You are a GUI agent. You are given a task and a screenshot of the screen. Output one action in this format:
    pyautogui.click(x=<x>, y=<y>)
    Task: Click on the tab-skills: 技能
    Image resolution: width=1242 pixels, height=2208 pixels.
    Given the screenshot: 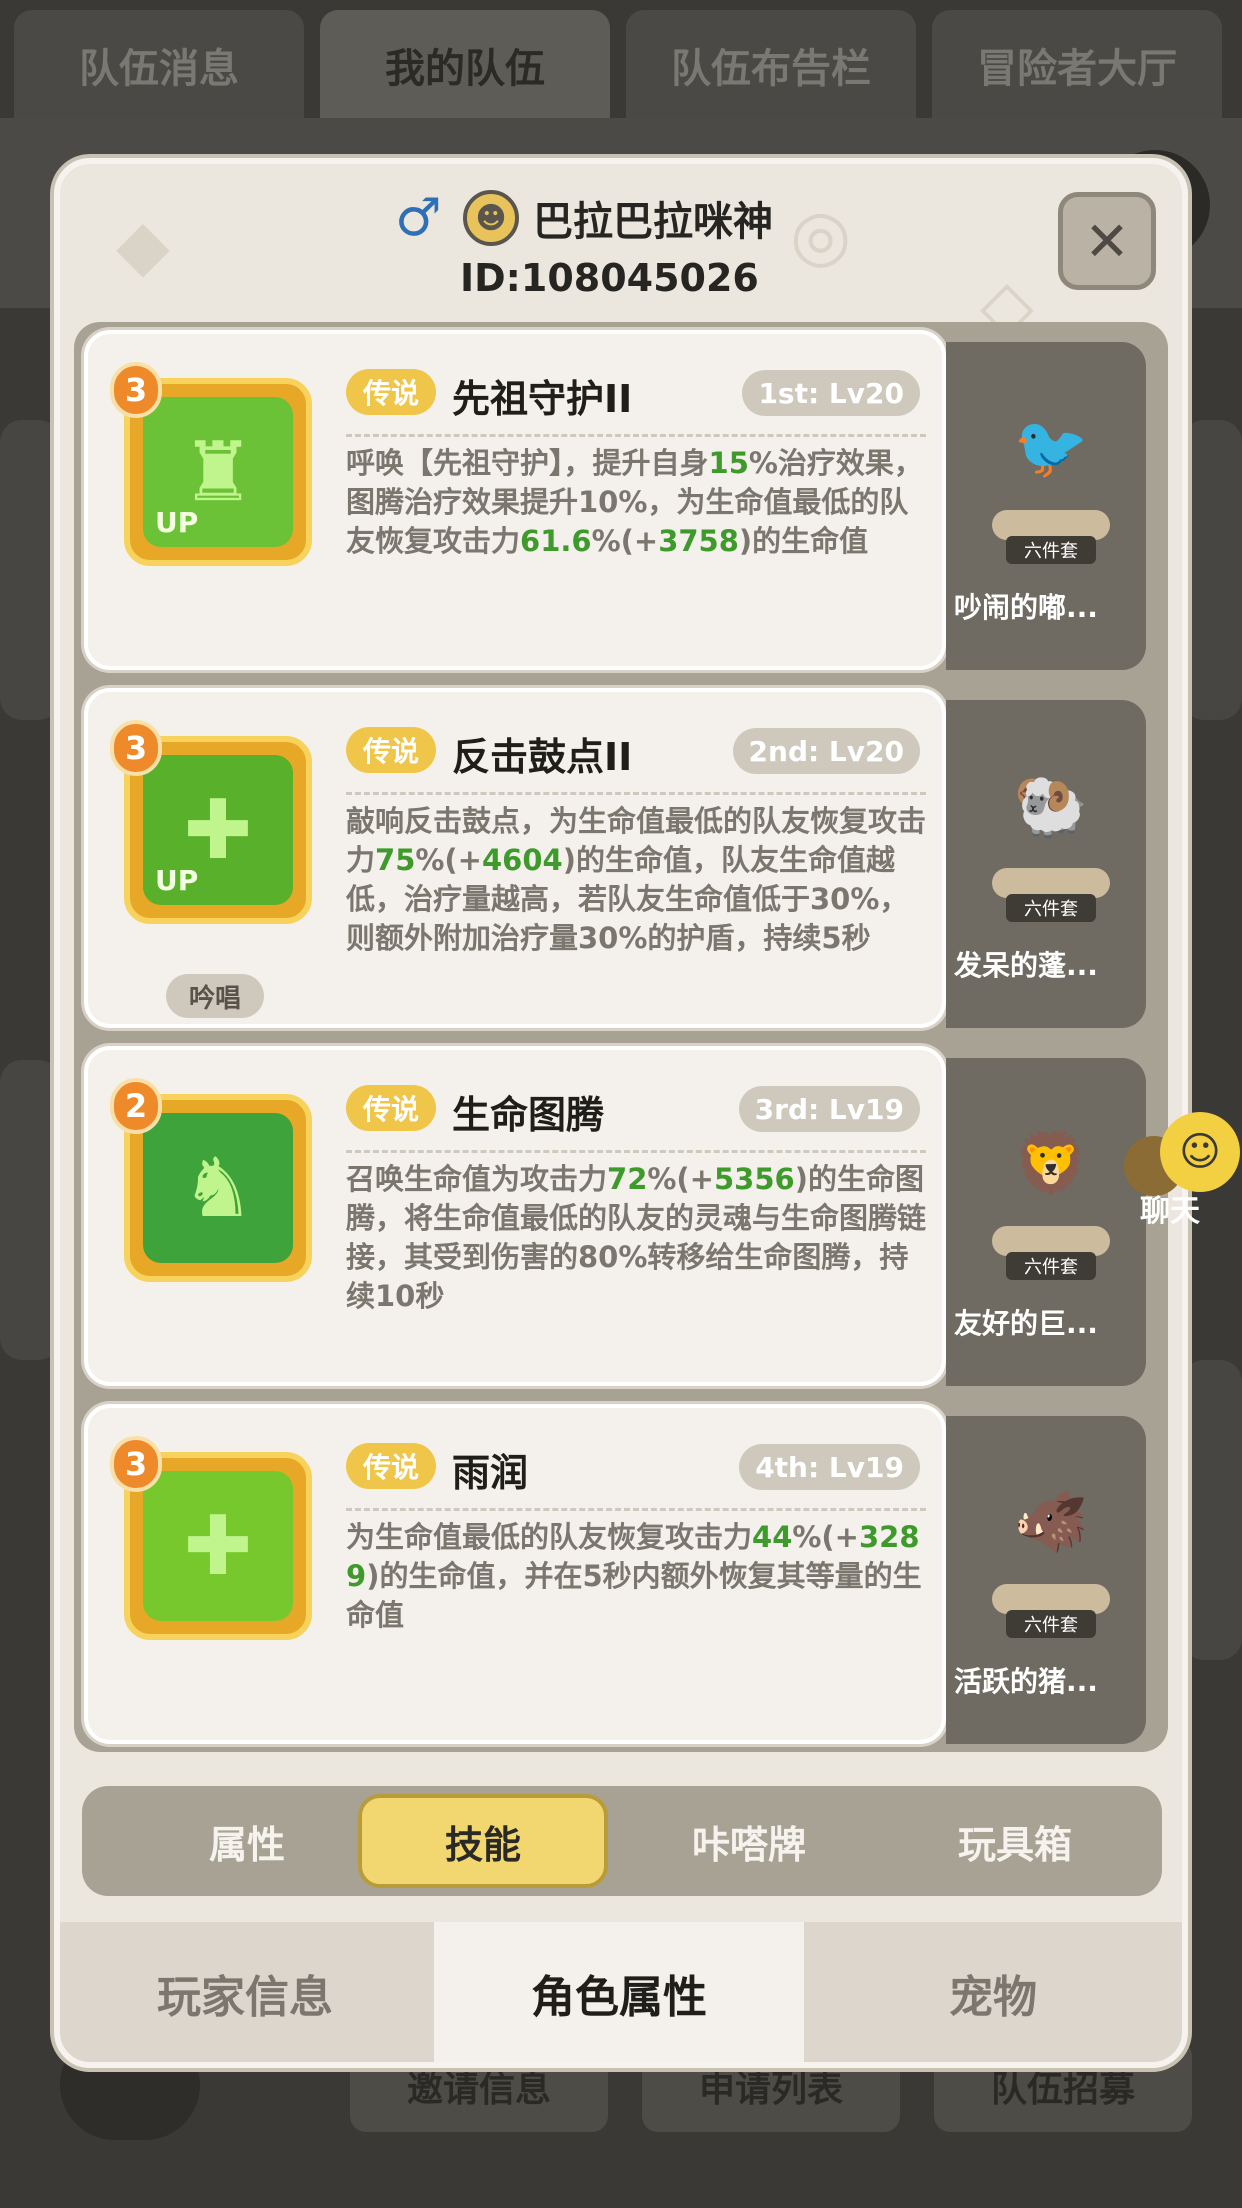 What is the action you would take?
    pyautogui.click(x=483, y=1841)
    